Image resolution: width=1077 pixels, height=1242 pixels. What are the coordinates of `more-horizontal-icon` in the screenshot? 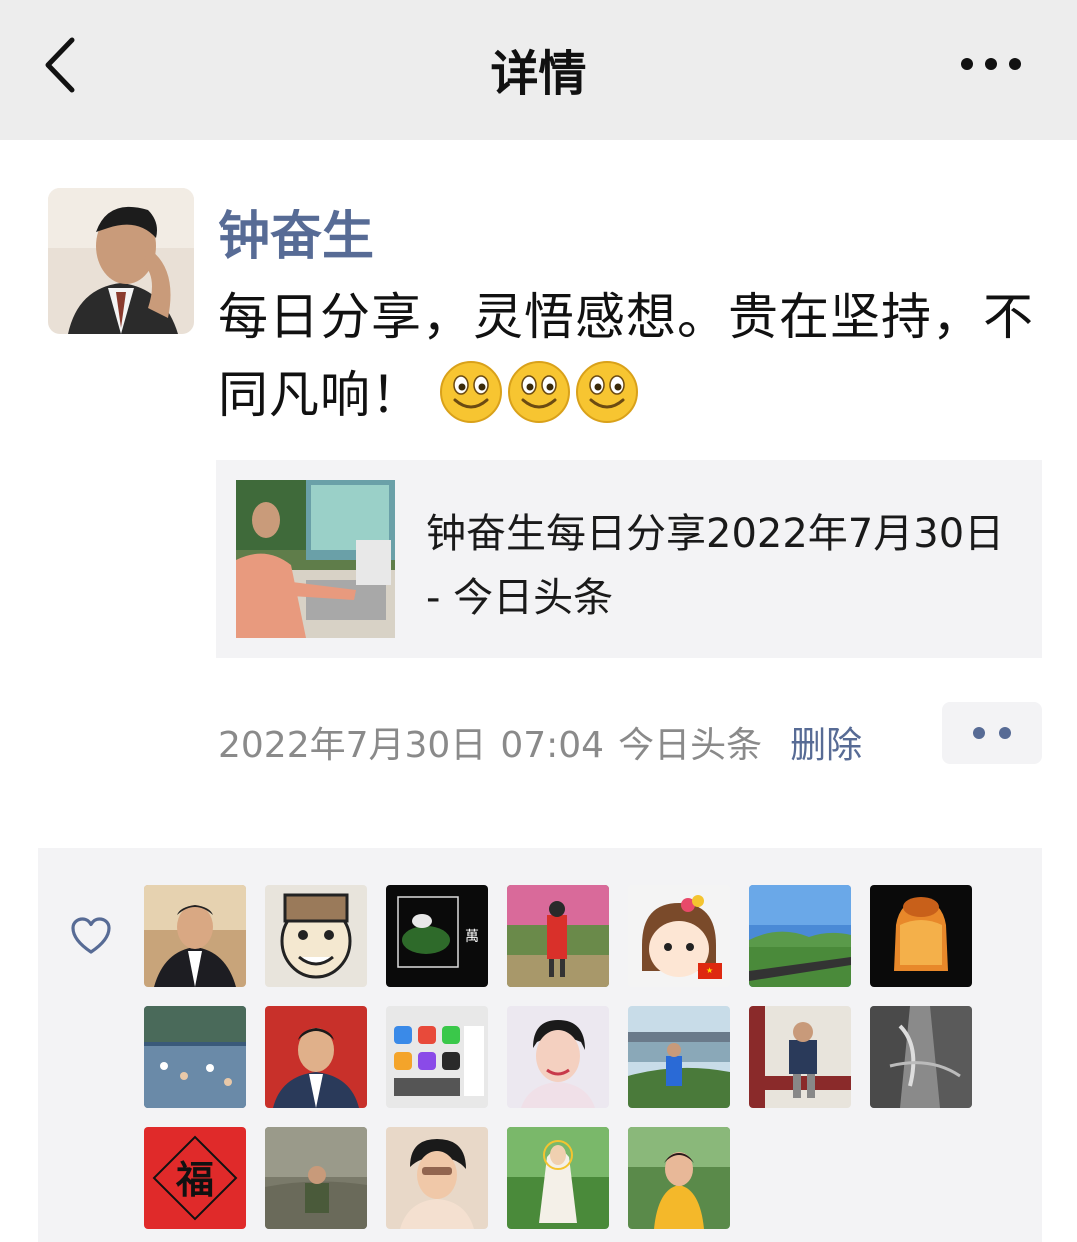 It's located at (991, 64).